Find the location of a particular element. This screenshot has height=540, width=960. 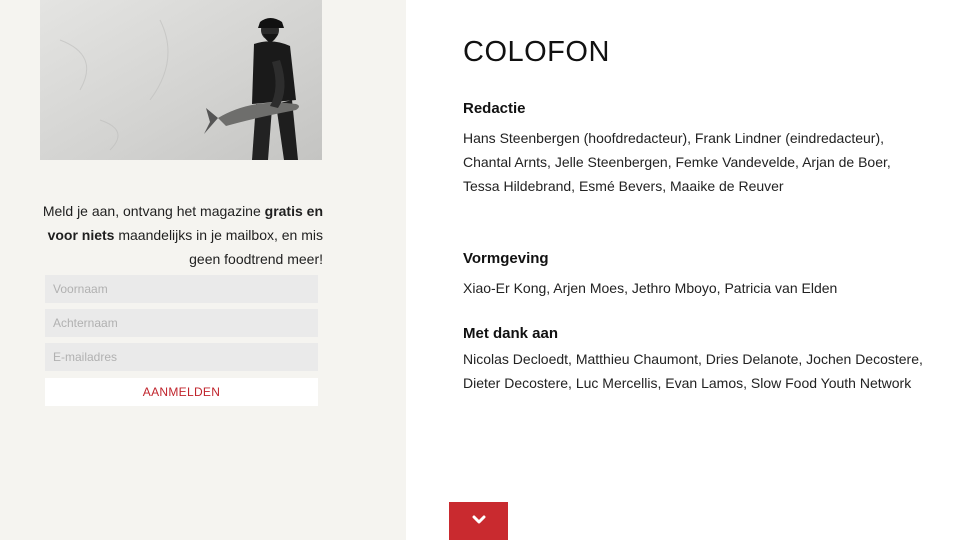

chef-with-fish-photo is located at coordinates (181, 80).